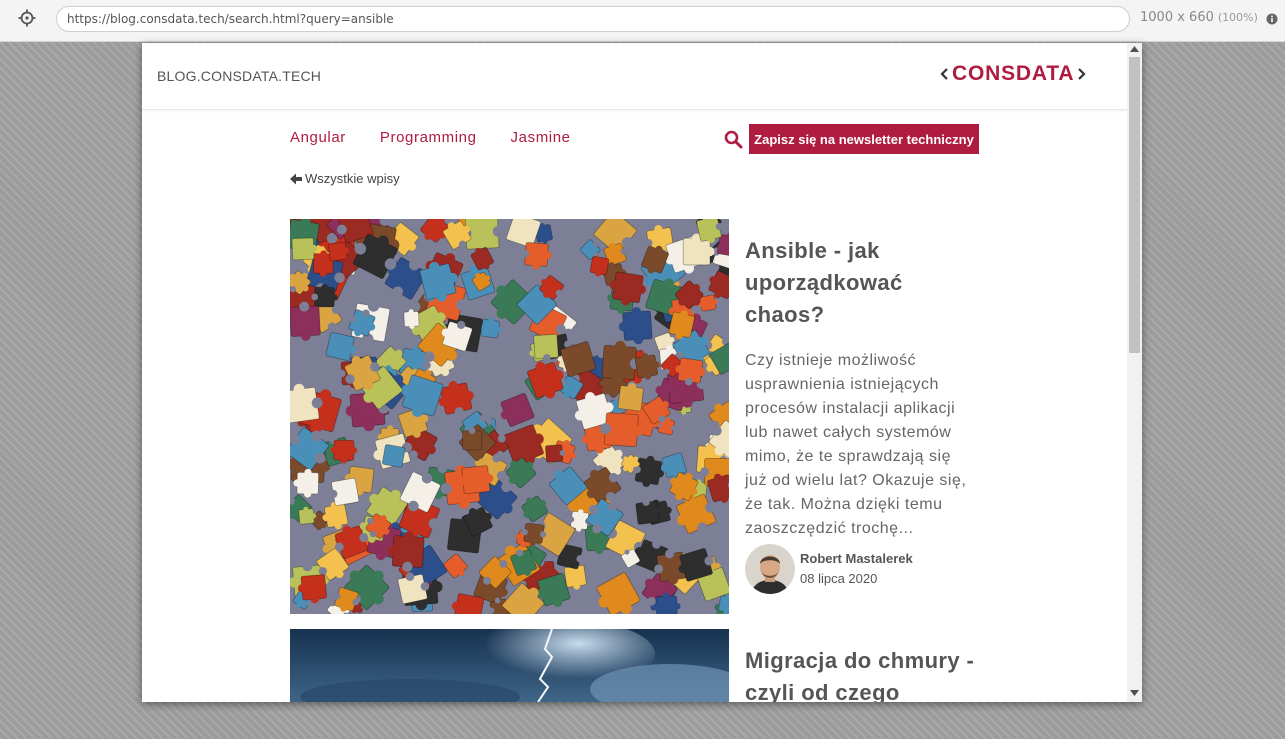 Image resolution: width=1285 pixels, height=739 pixels. I want to click on viewport-dimensions: 1000 x 660, so click(1177, 17).